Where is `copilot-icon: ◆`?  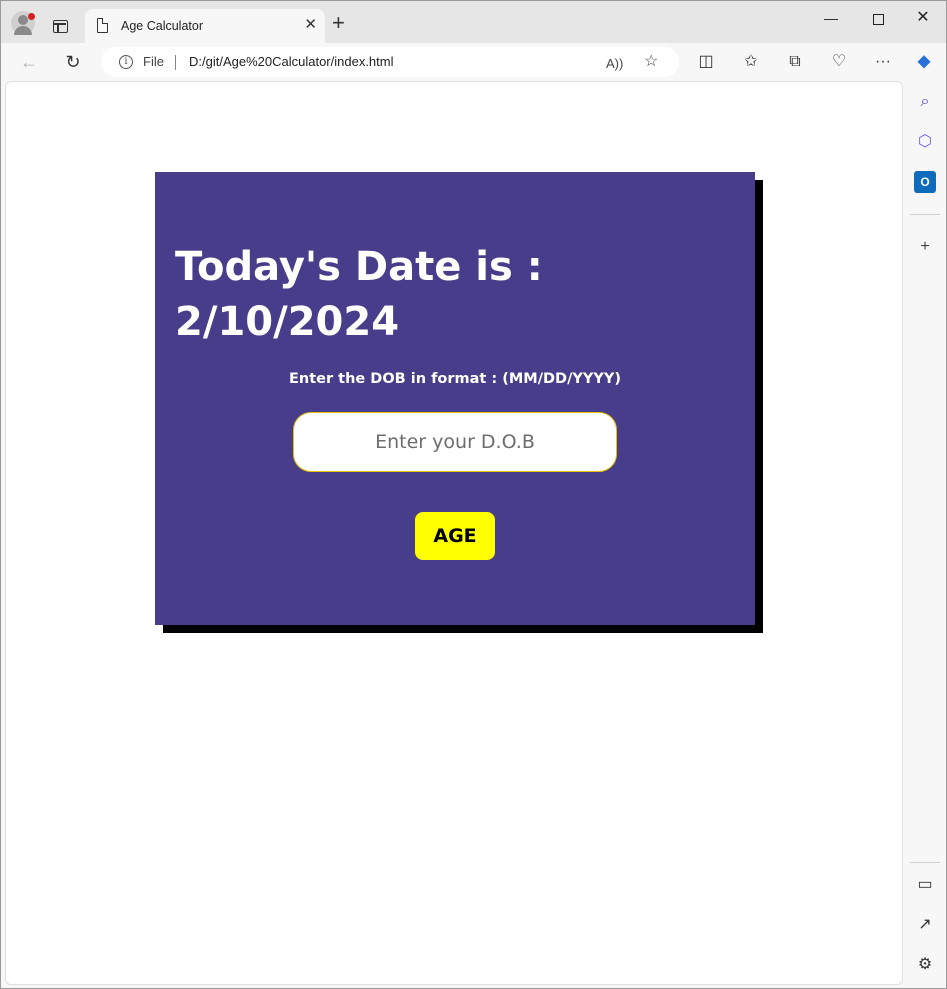 copilot-icon: ◆ is located at coordinates (924, 62).